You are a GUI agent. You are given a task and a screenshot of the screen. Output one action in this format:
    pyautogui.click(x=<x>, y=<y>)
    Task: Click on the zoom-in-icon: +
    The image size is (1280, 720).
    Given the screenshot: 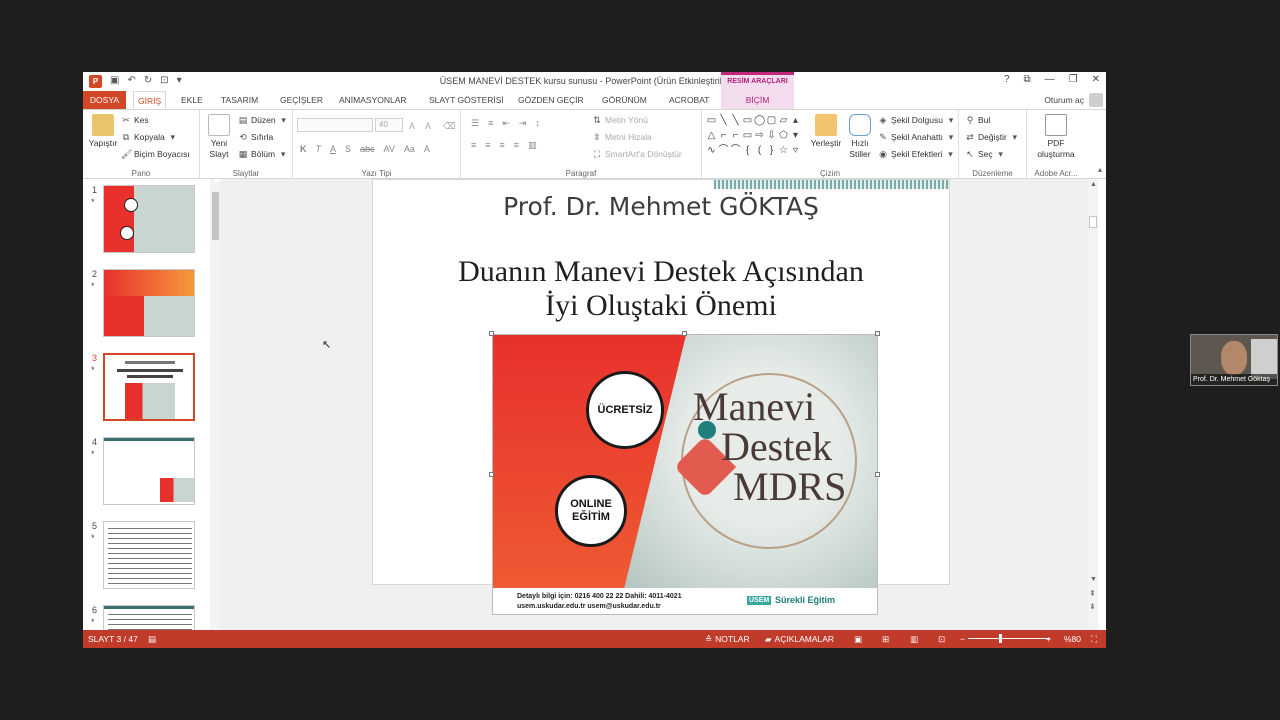 What is the action you would take?
    pyautogui.click(x=1048, y=639)
    